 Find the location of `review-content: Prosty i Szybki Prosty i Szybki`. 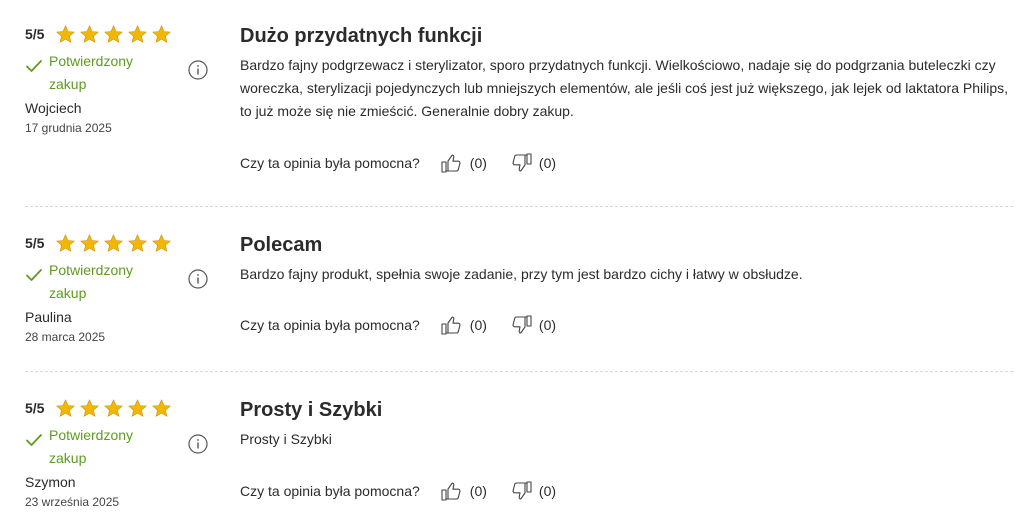

review-content: Prosty i Szybki Prosty i Szybki is located at coordinates (627, 423).